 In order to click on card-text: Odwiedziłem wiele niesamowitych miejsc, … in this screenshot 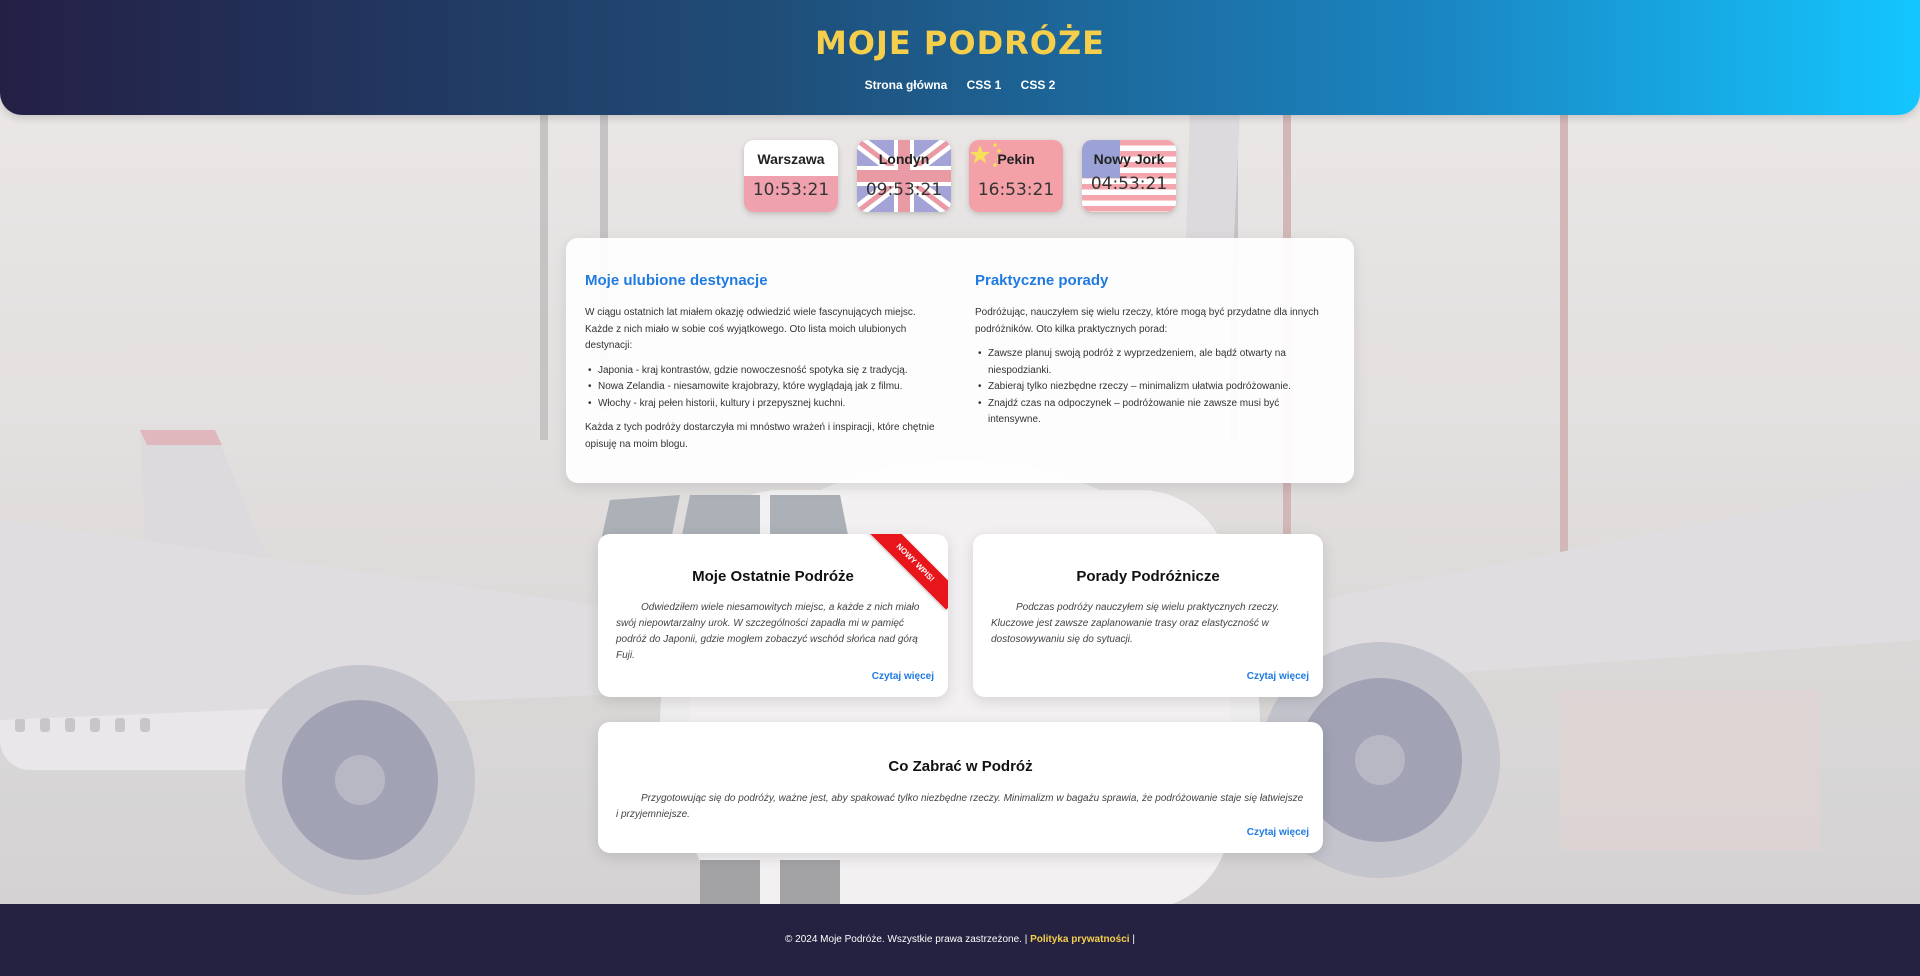, I will do `click(768, 631)`.